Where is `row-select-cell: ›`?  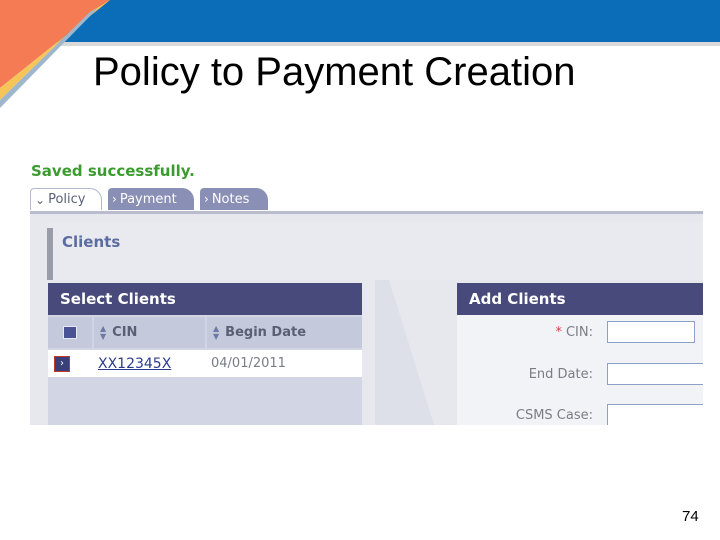
row-select-cell: › is located at coordinates (70, 363).